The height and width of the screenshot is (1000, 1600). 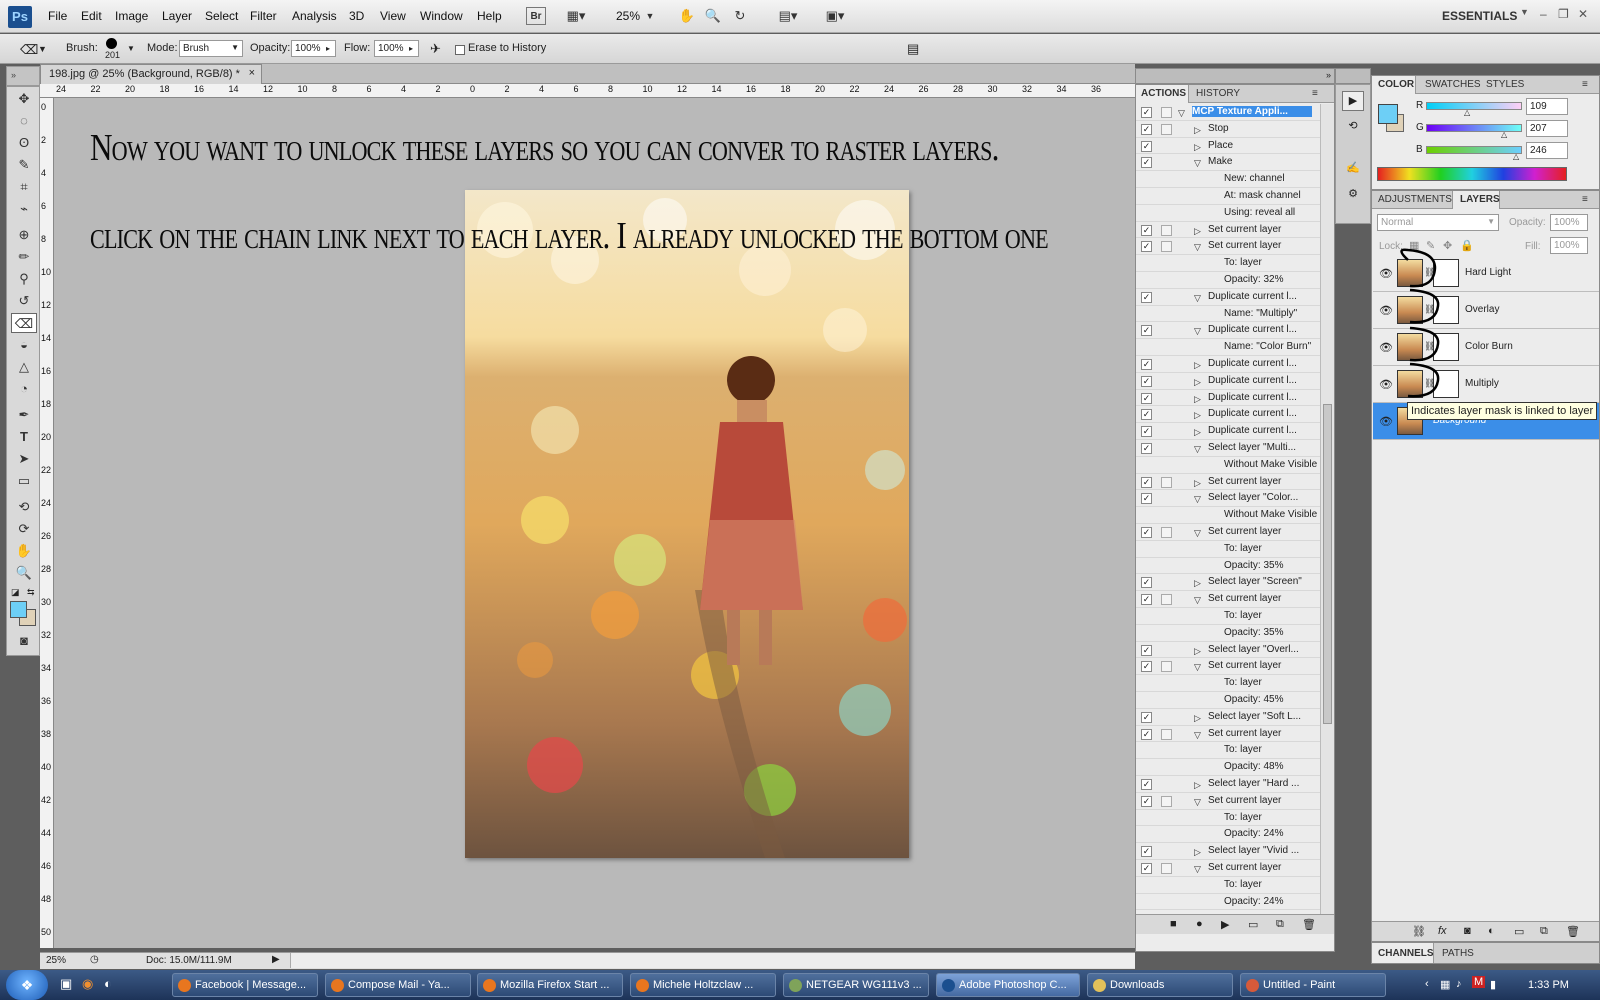 I want to click on quick-select-tool-icon: ✎, so click(x=24, y=165).